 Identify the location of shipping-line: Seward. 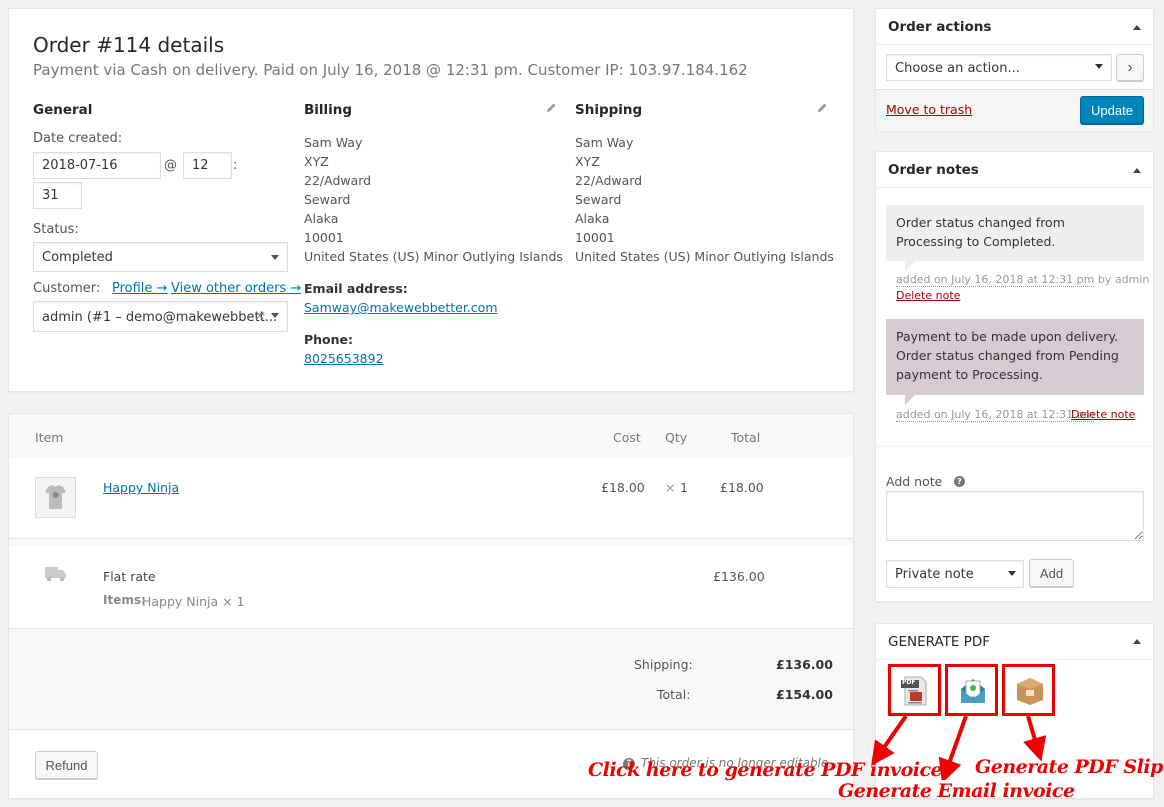
(598, 199).